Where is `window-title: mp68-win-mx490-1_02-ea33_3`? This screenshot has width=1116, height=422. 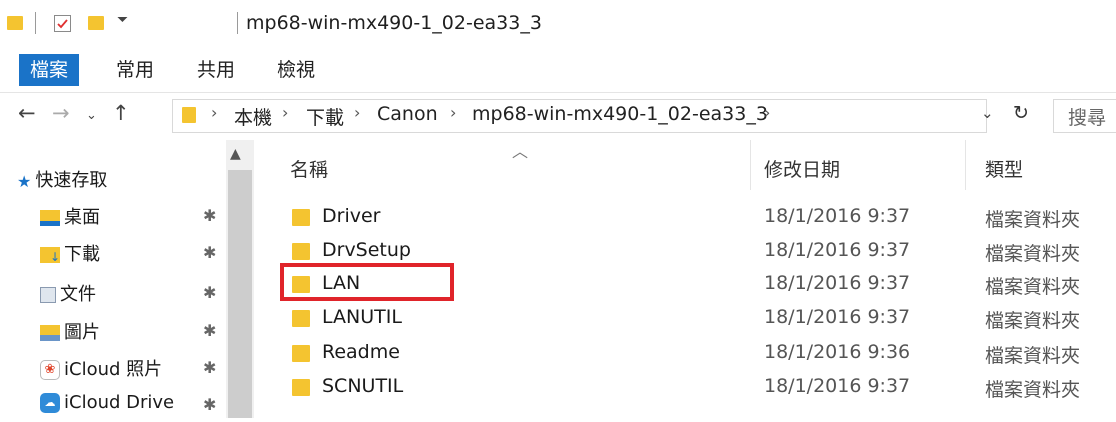 window-title: mp68-win-mx490-1_02-ea33_3 is located at coordinates (394, 23).